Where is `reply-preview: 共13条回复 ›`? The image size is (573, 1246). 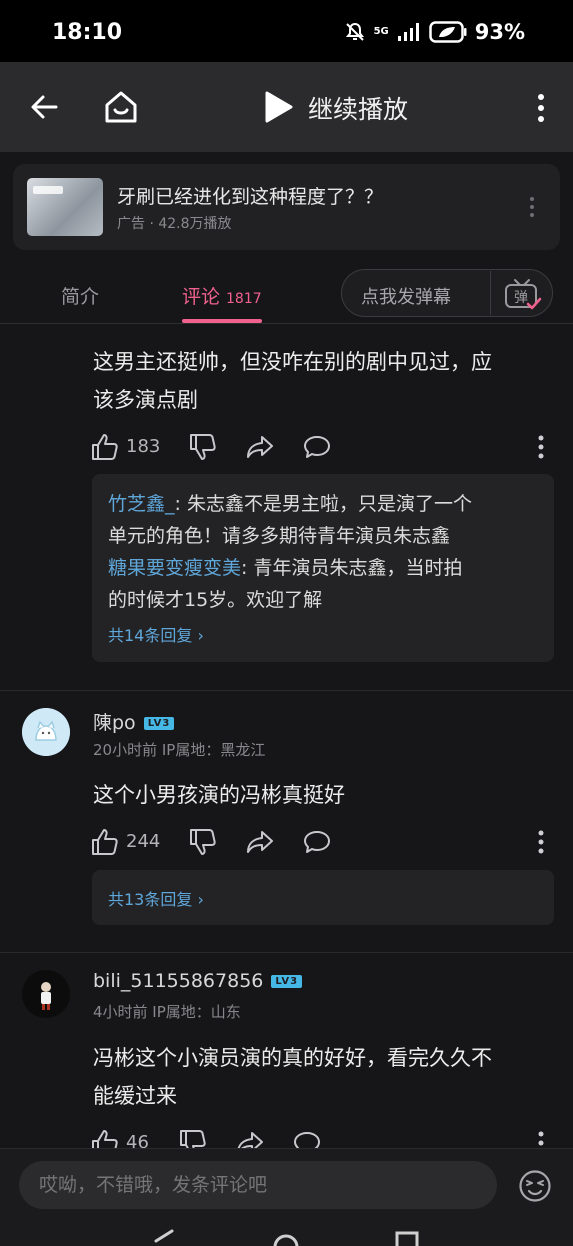
reply-preview: 共13条回复 › is located at coordinates (323, 897).